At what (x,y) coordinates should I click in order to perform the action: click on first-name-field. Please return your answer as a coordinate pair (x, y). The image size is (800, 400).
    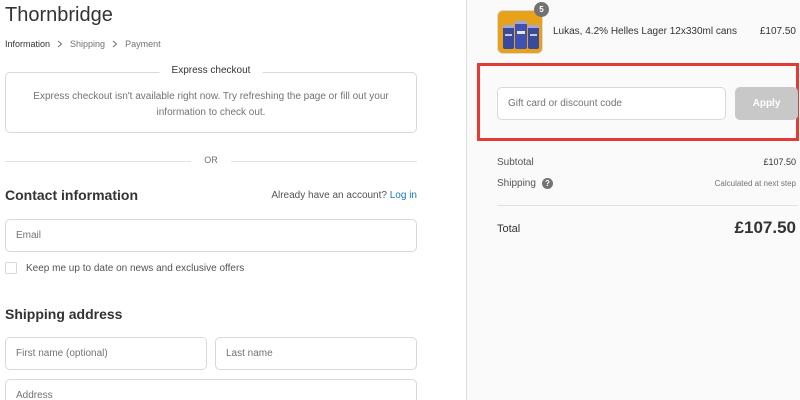
    Looking at the image, I should click on (106, 353).